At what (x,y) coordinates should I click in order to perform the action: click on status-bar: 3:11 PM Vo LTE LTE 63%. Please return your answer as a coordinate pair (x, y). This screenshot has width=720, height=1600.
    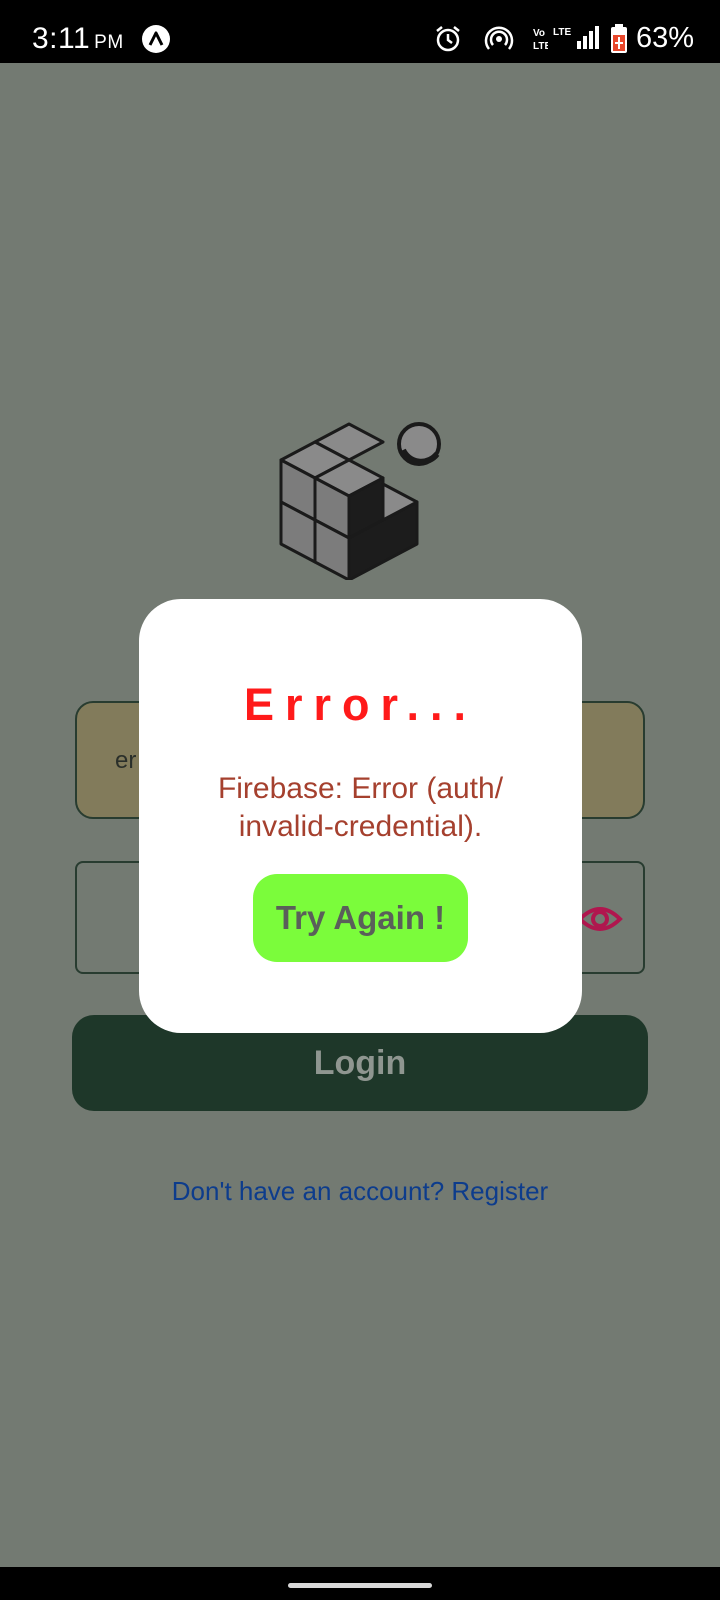
    Looking at the image, I should click on (360, 31).